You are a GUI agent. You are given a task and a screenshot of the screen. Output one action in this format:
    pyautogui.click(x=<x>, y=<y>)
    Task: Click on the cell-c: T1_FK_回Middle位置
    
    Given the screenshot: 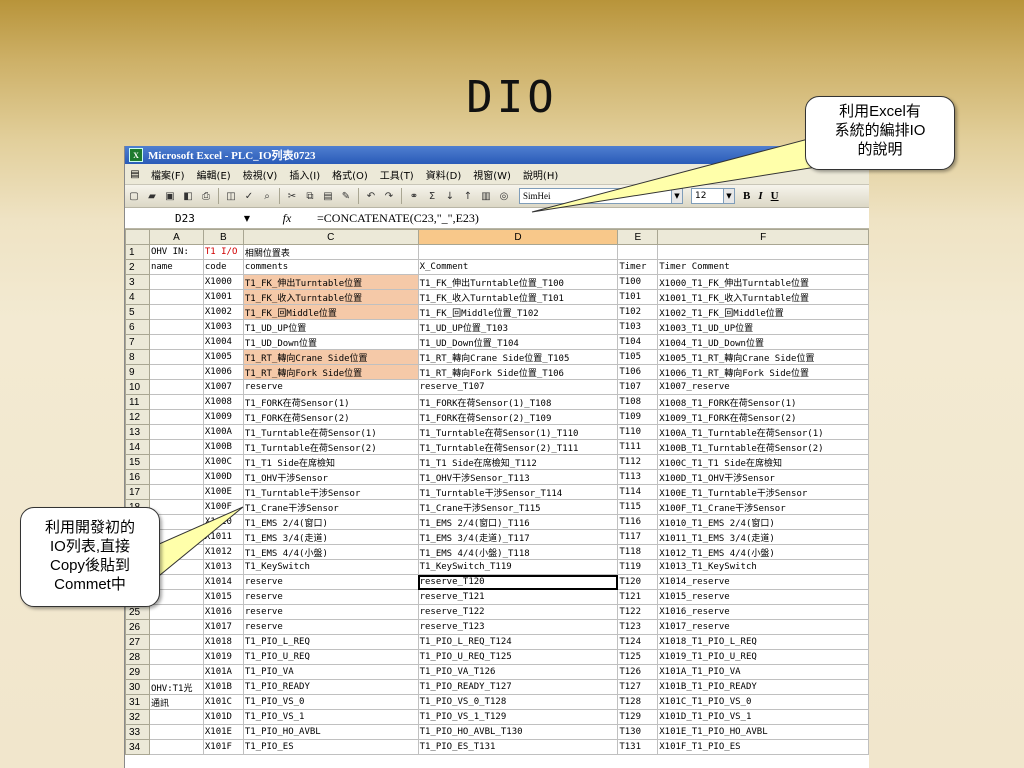 What is the action you would take?
    pyautogui.click(x=330, y=312)
    